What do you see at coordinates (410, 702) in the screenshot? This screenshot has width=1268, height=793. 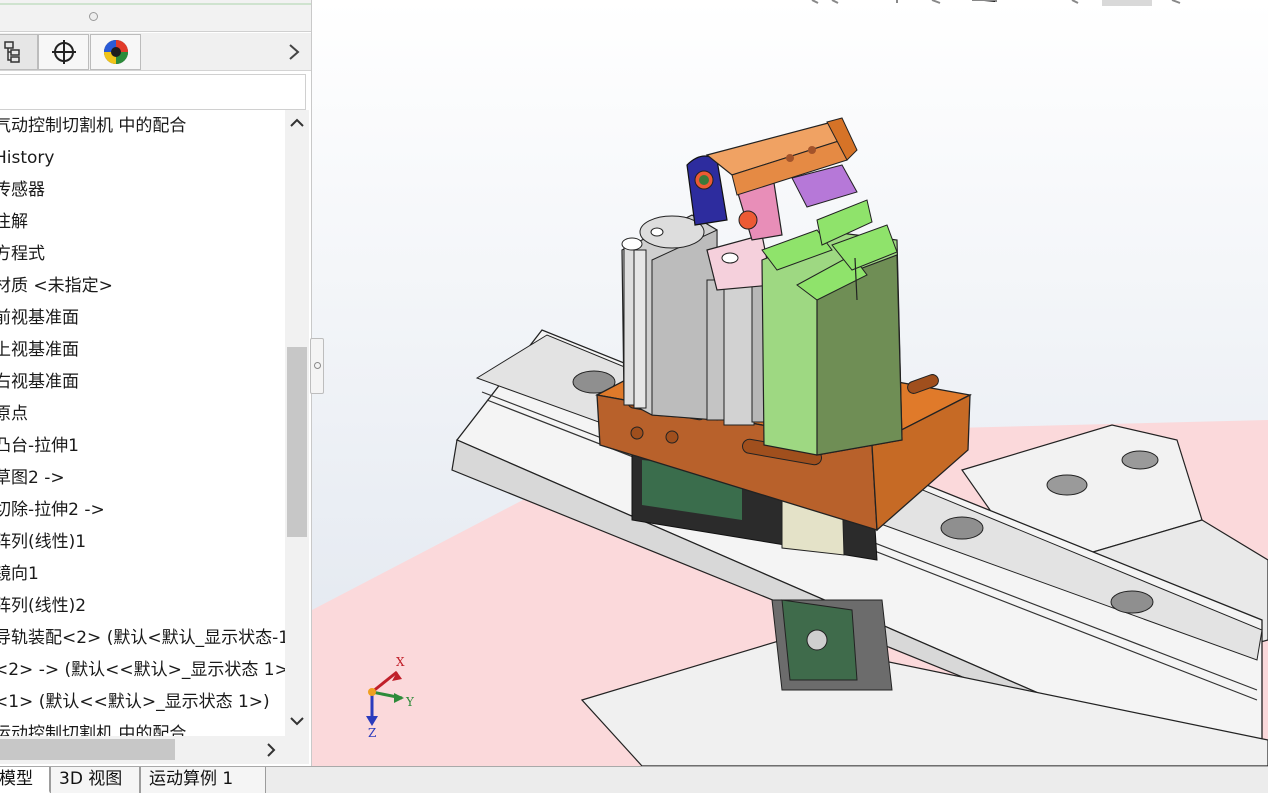 I see `triad-y-label: Y` at bounding box center [410, 702].